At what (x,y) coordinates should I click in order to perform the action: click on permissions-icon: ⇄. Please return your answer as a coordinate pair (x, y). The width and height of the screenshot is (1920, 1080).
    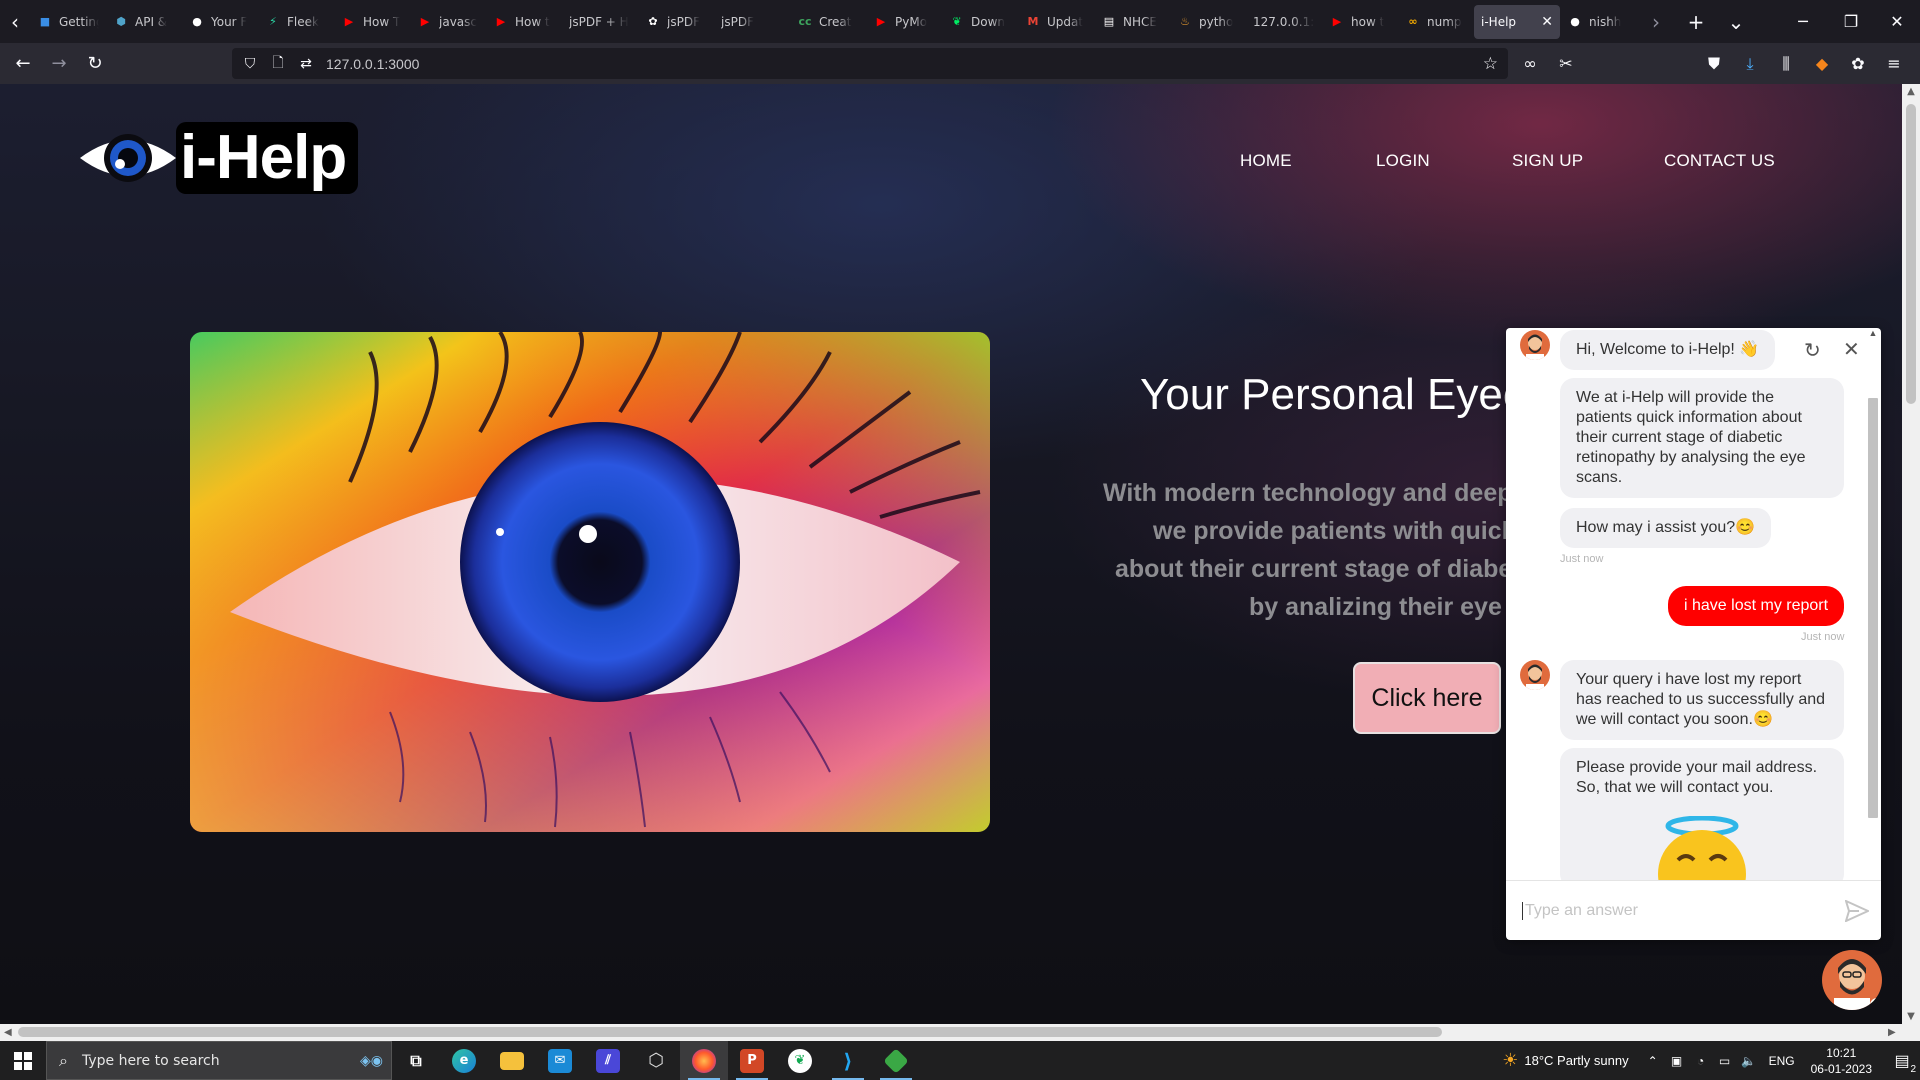
    Looking at the image, I should click on (306, 64).